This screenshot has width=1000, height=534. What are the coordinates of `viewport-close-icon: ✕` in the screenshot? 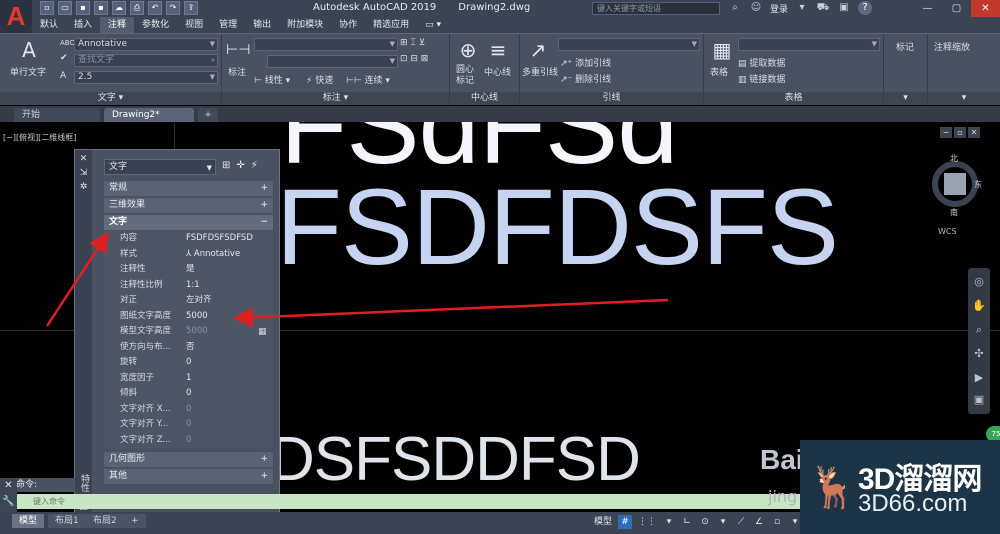 It's located at (974, 132).